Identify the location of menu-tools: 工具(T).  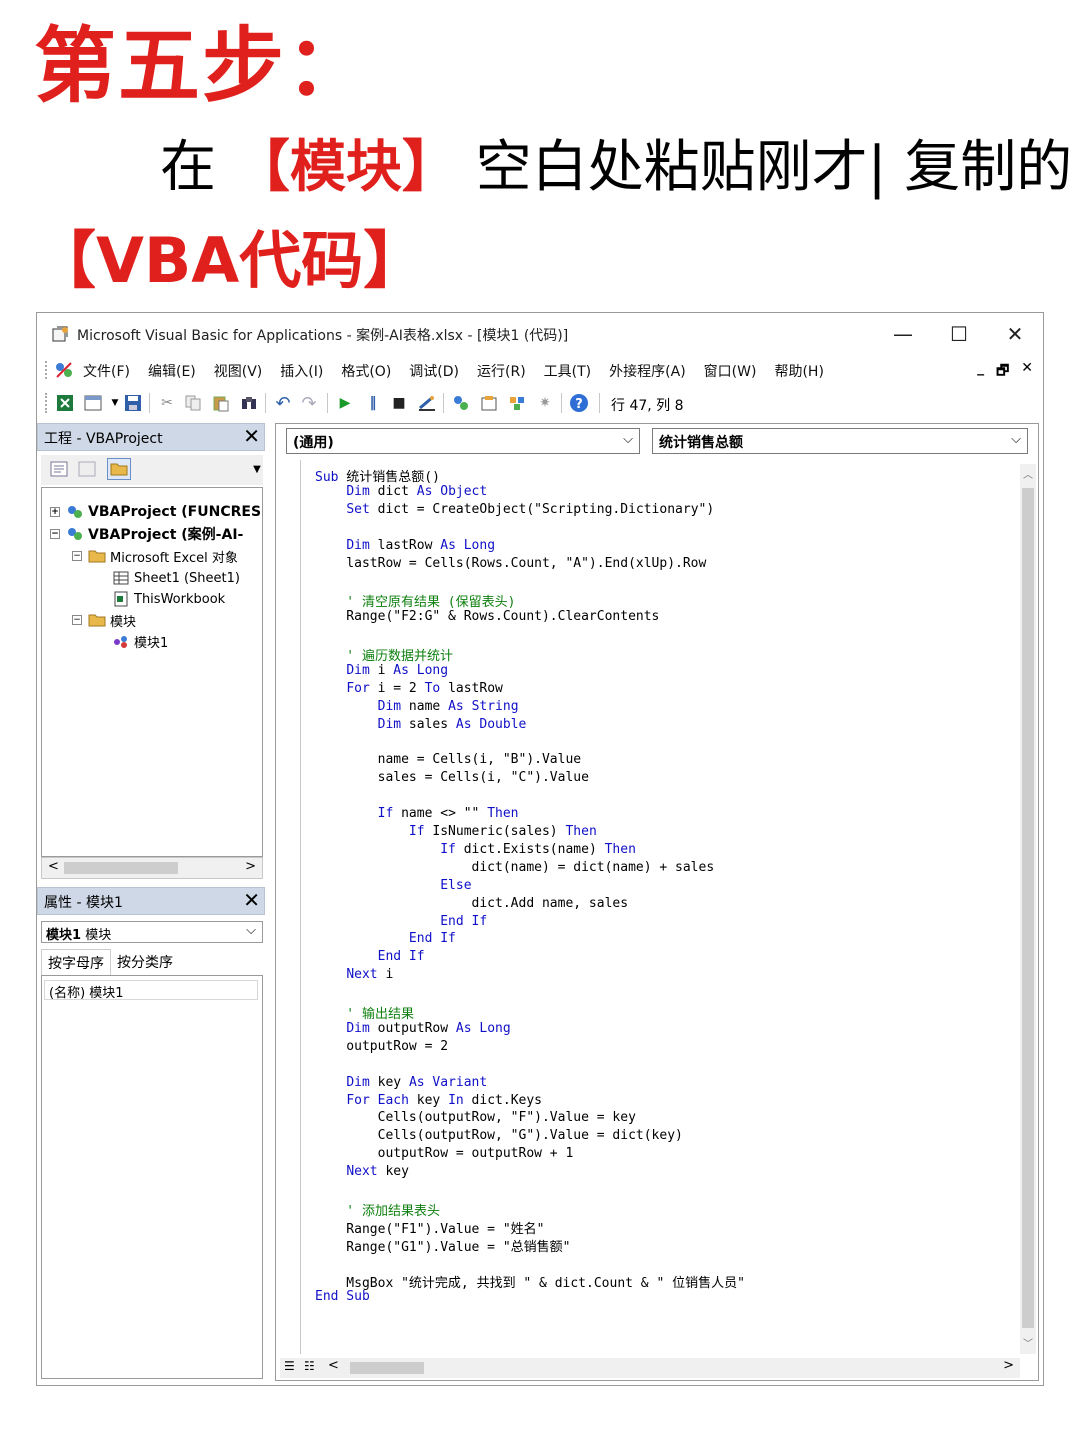
(567, 371).